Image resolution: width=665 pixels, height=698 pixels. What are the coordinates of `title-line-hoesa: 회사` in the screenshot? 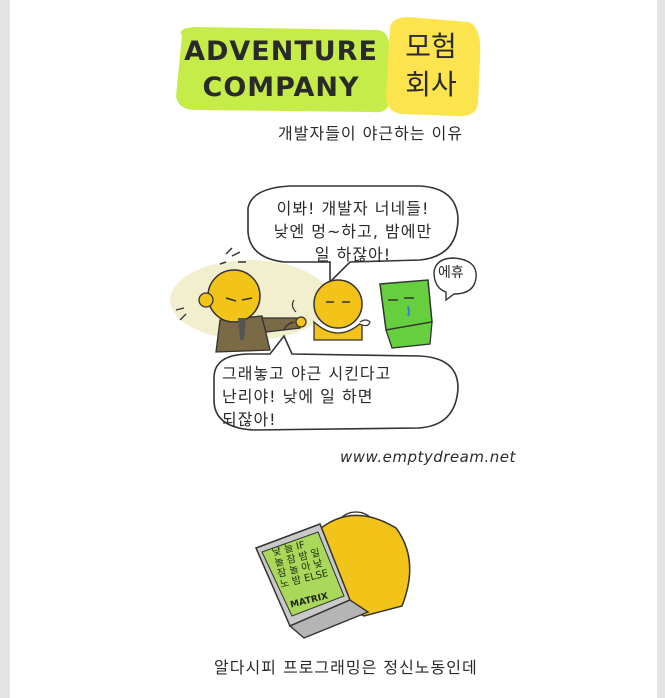 It's located at (431, 84).